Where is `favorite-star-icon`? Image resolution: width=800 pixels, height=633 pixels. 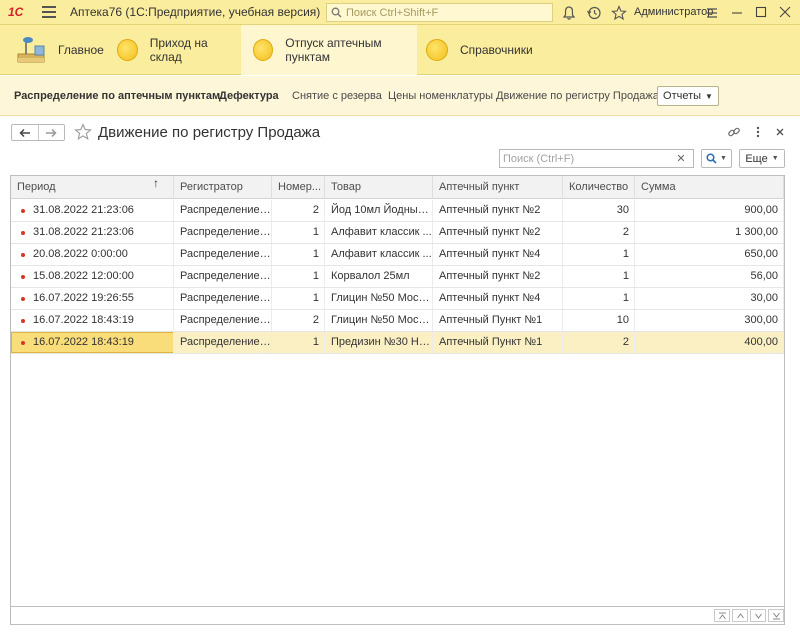
favorite-star-icon is located at coordinates (83, 132).